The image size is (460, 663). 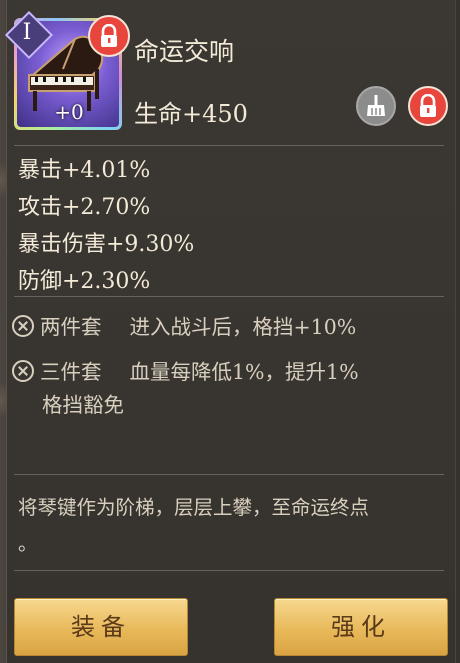 I want to click on main-stat: 生命+450, so click(x=191, y=114).